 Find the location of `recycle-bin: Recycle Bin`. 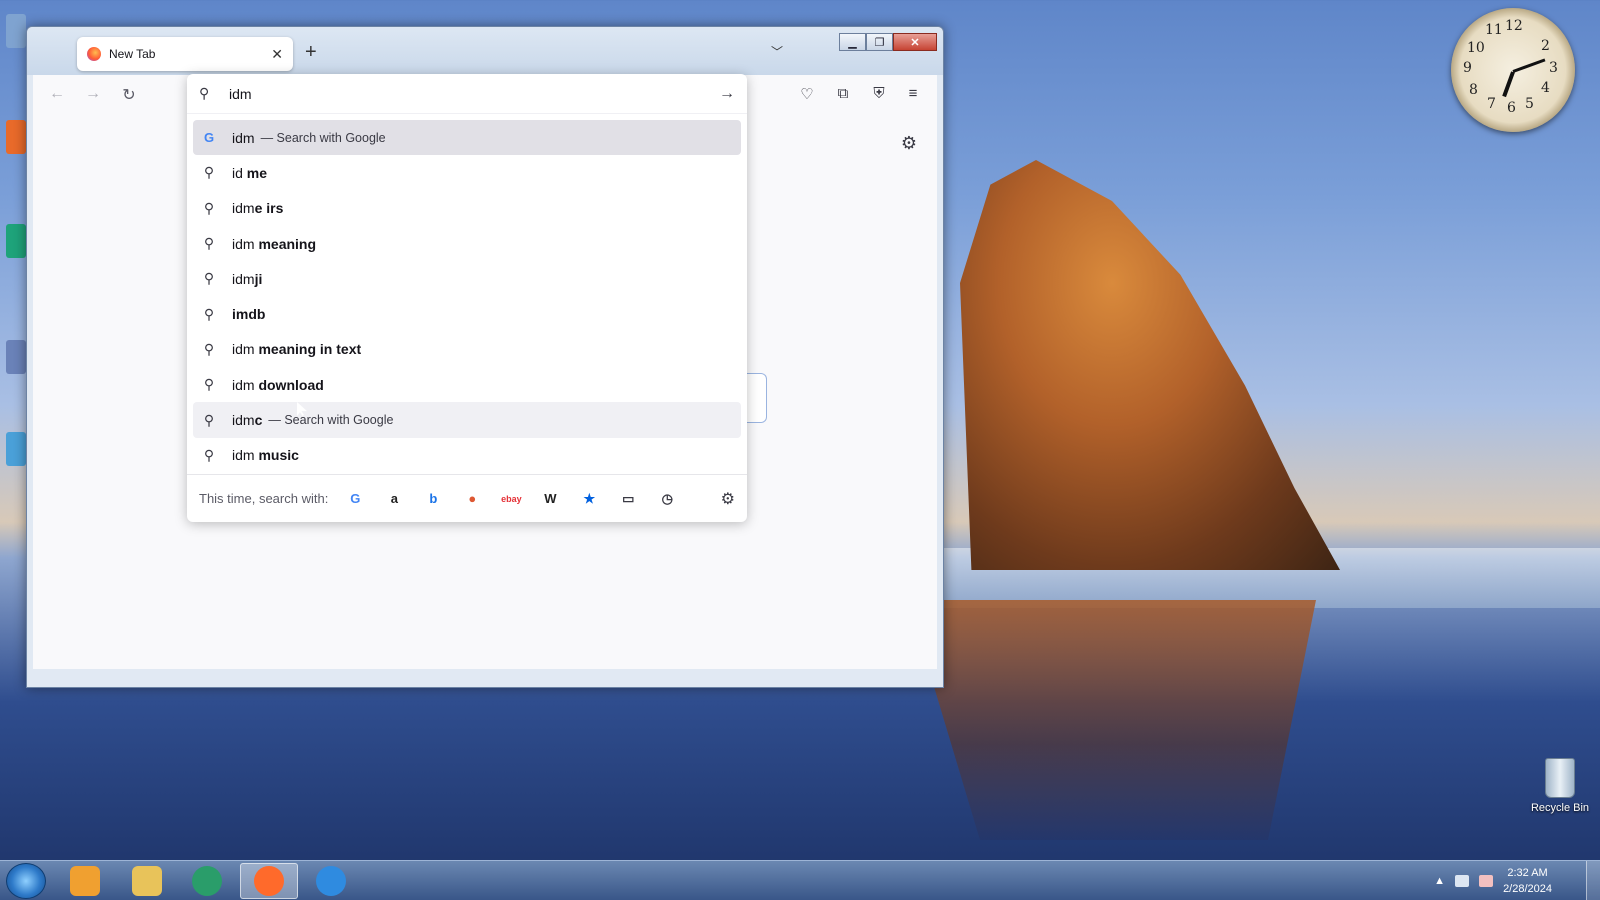

recycle-bin: Recycle Bin is located at coordinates (1560, 786).